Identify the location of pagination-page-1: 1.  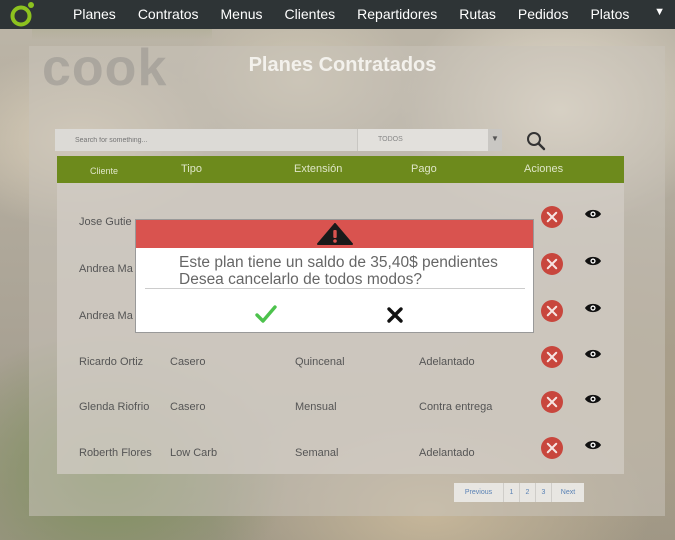
(512, 492).